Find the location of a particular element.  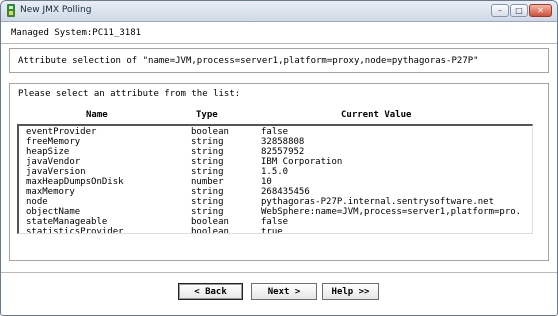

table-row: eventProvider boolean false is located at coordinates (275, 132).